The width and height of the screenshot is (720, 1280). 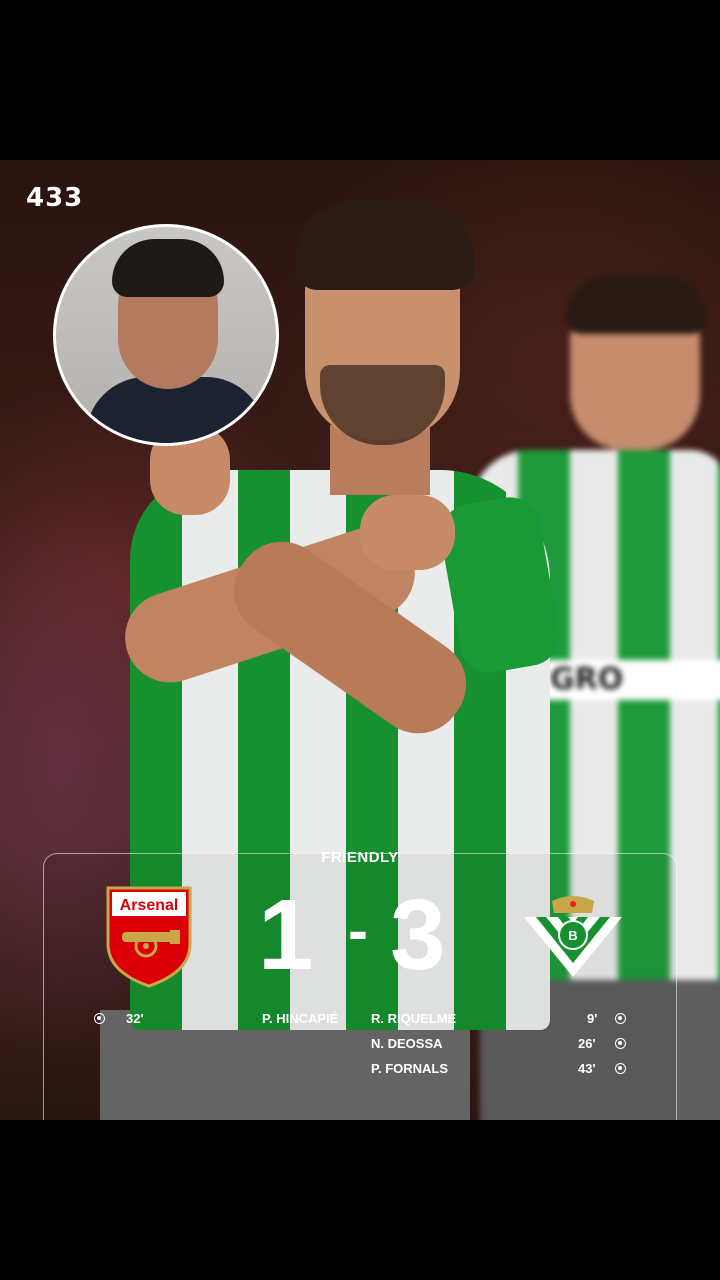 I want to click on home-score: 1, so click(x=286, y=935).